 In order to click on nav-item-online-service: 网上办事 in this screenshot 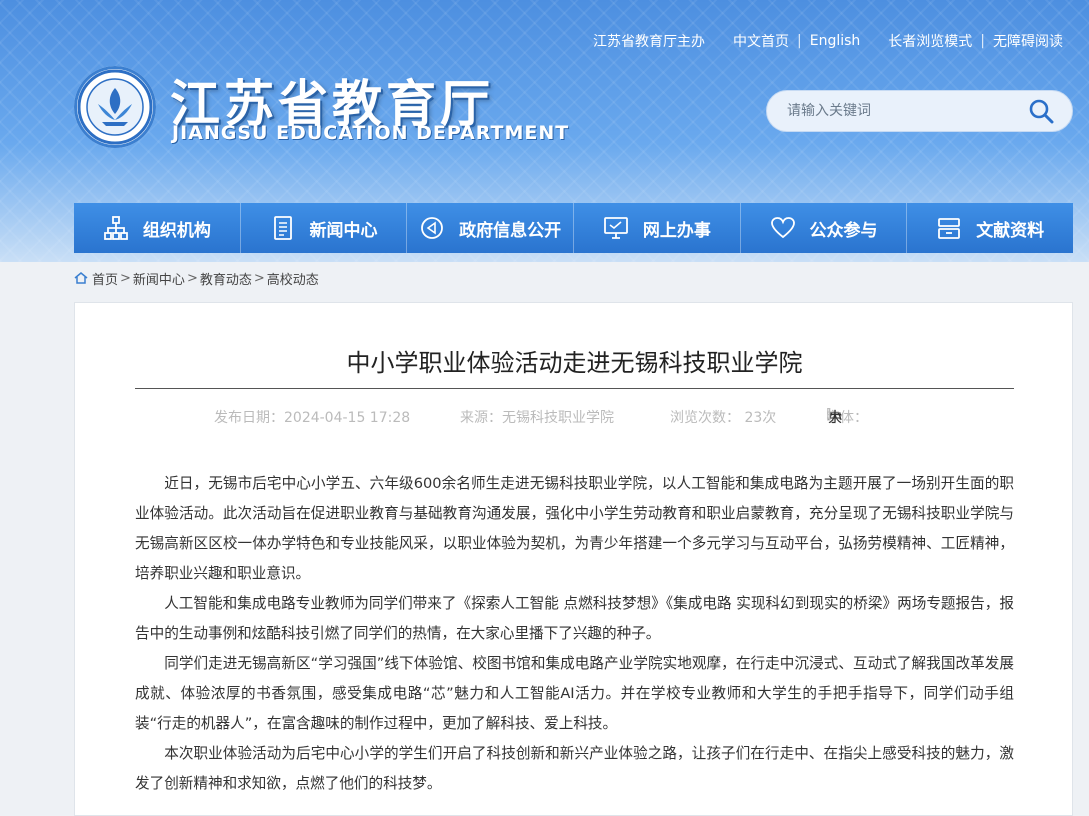, I will do `click(657, 228)`.